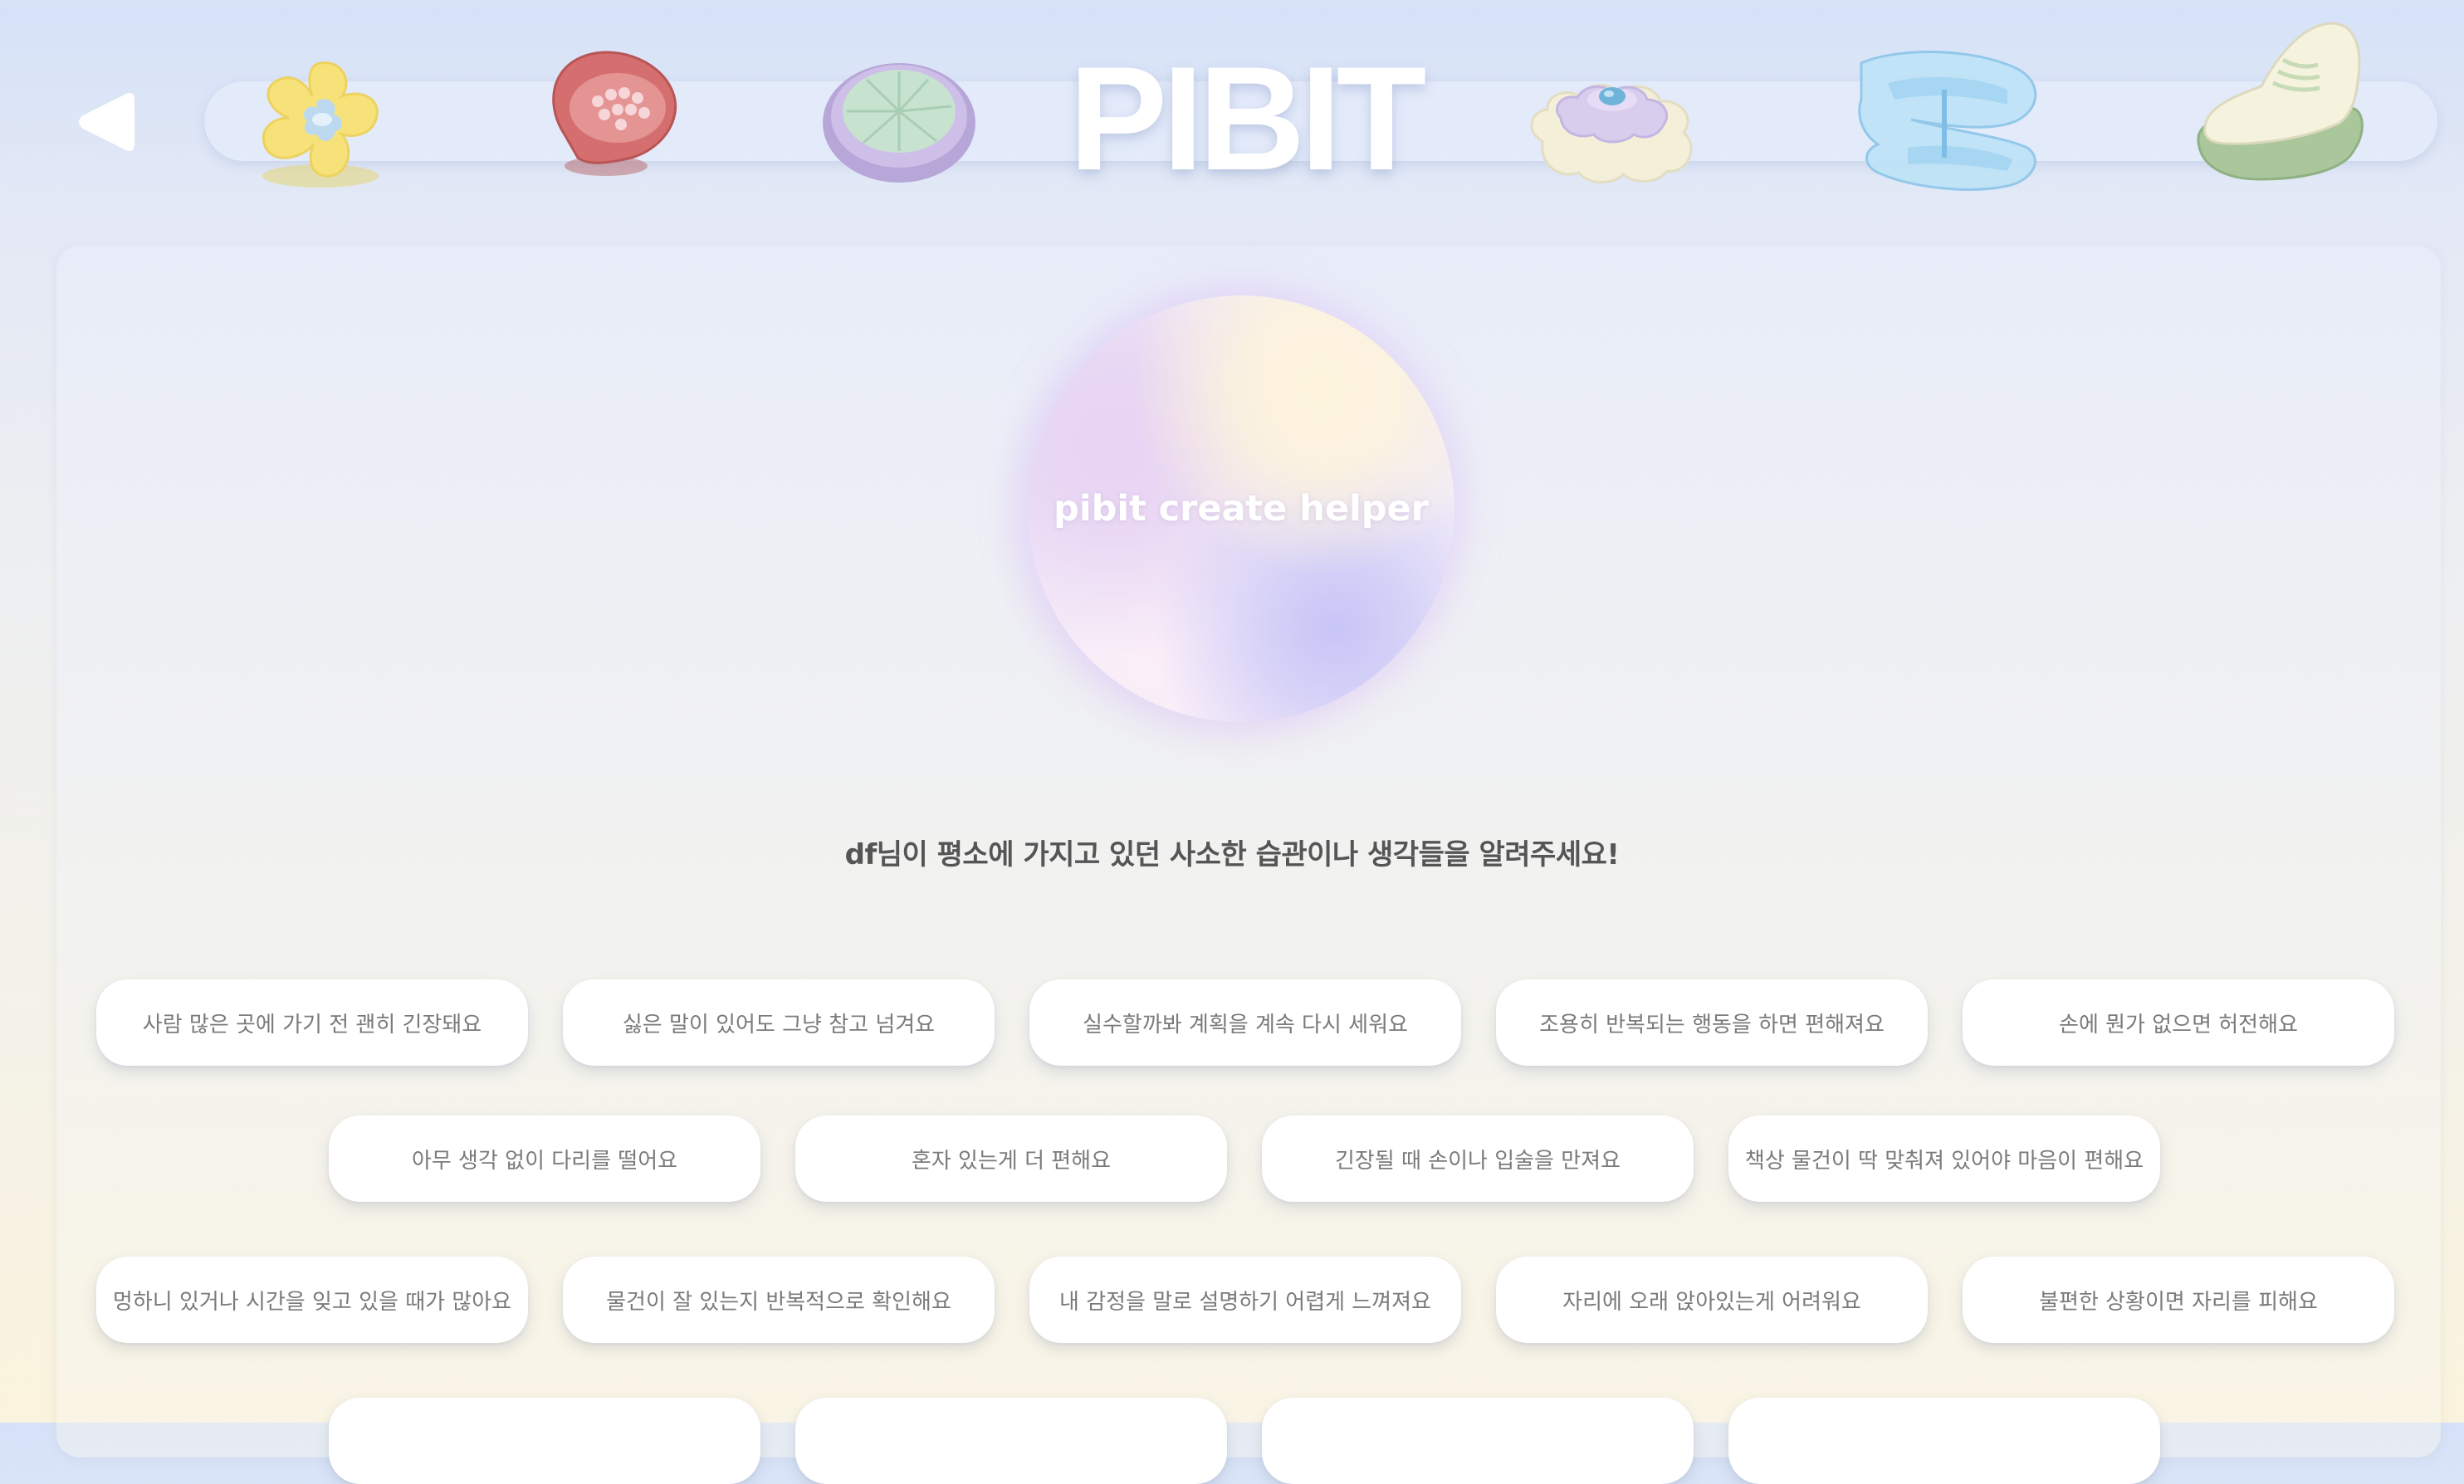  What do you see at coordinates (779, 1022) in the screenshot?
I see `option-chip: 싫은 말이 있어도 그냥 참고 넘겨요` at bounding box center [779, 1022].